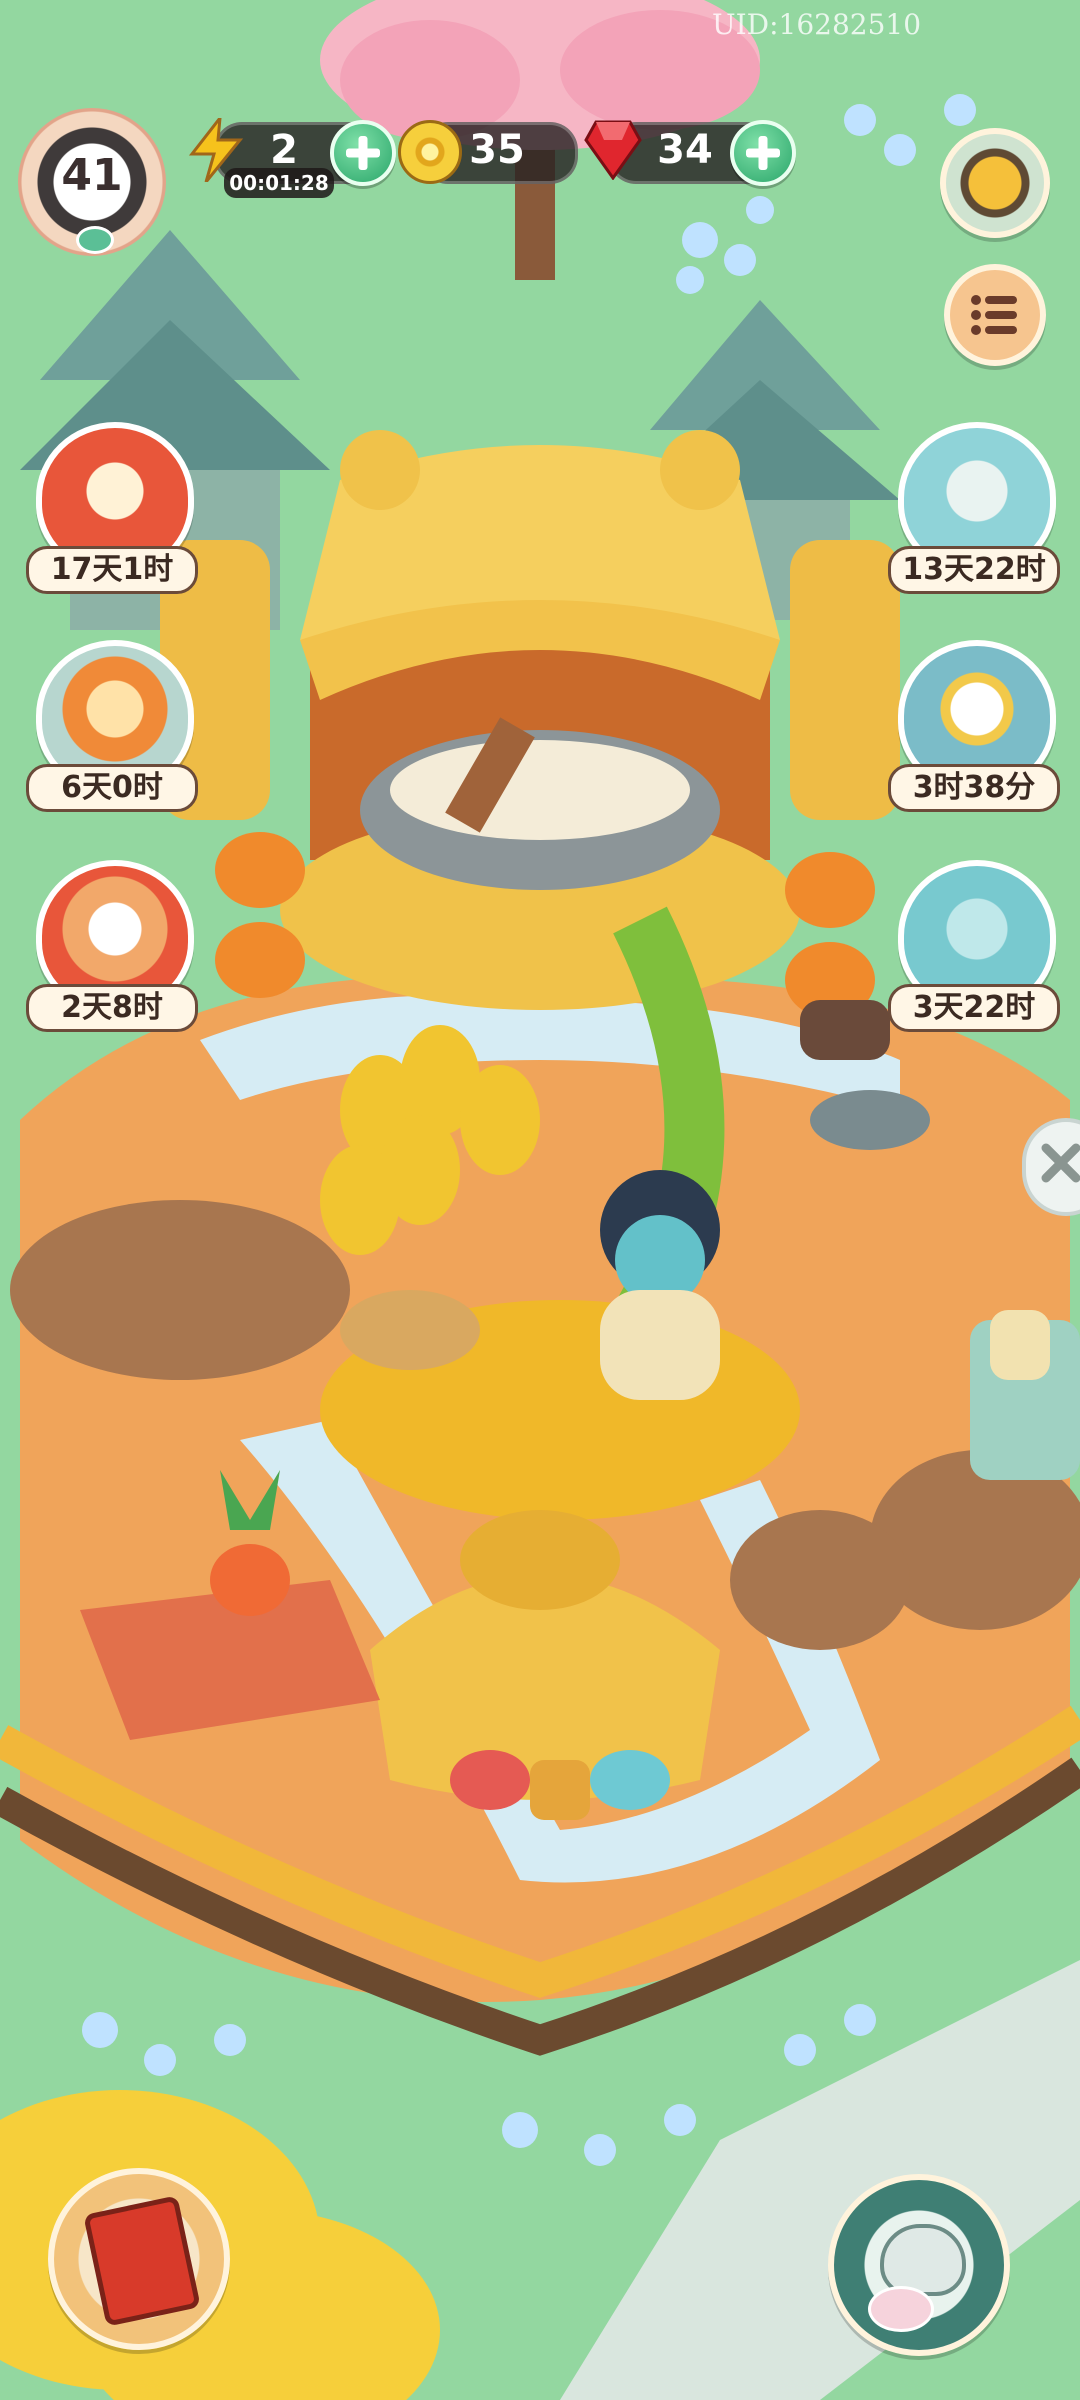 This screenshot has width=1080, height=2400. I want to click on add-gems-button, so click(763, 153).